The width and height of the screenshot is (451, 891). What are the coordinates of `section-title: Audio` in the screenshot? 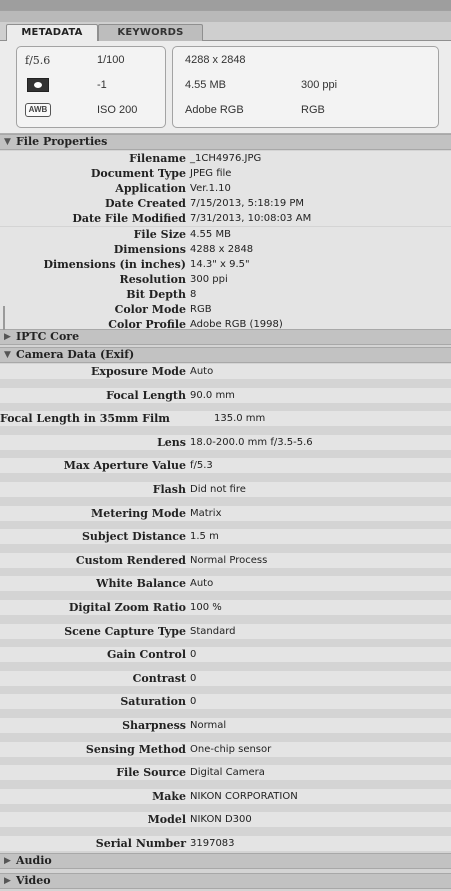 It's located at (34, 860).